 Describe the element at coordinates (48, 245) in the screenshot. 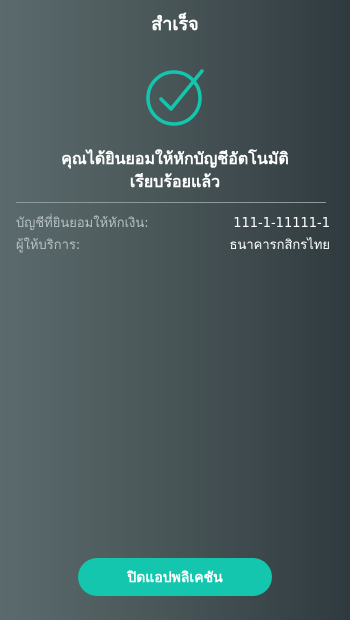

I see `provider-label: ผู้ให้บริการ:` at that location.